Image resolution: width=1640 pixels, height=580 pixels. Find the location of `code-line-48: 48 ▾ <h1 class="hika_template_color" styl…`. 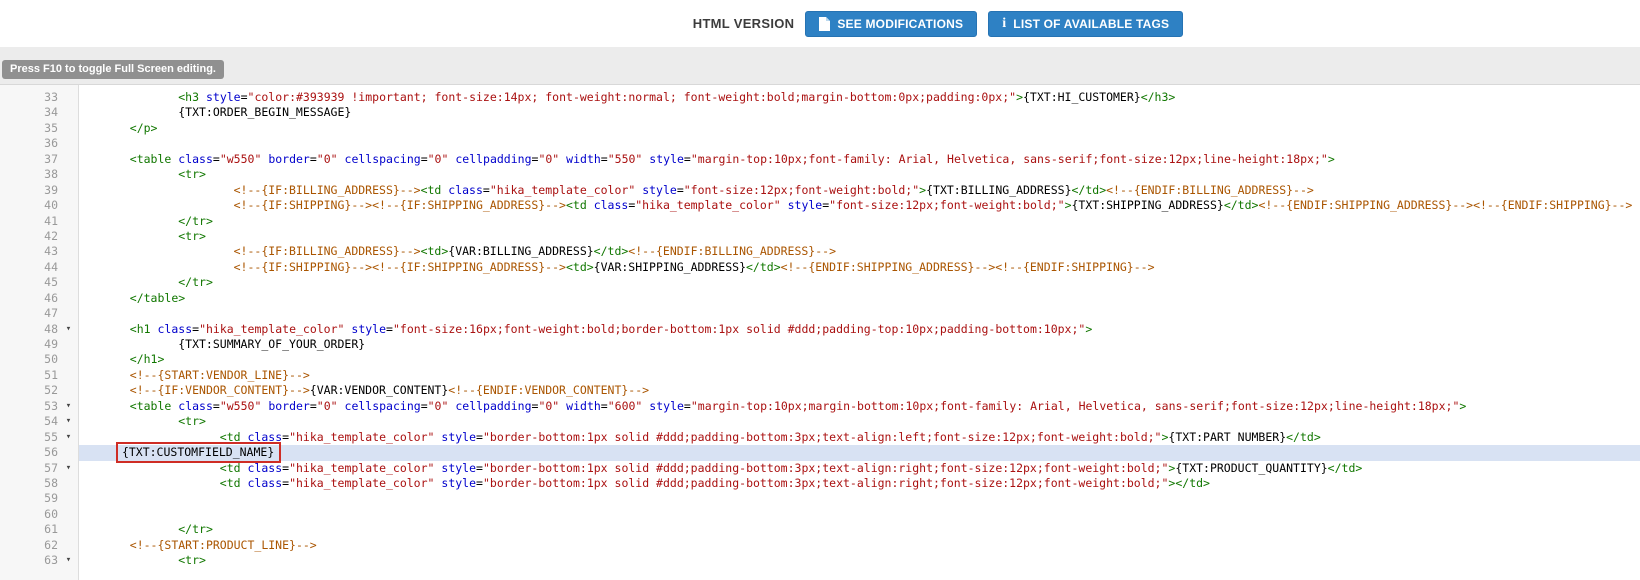

code-line-48: 48 ▾ <h1 class="hika_template_color" styl… is located at coordinates (820, 329).